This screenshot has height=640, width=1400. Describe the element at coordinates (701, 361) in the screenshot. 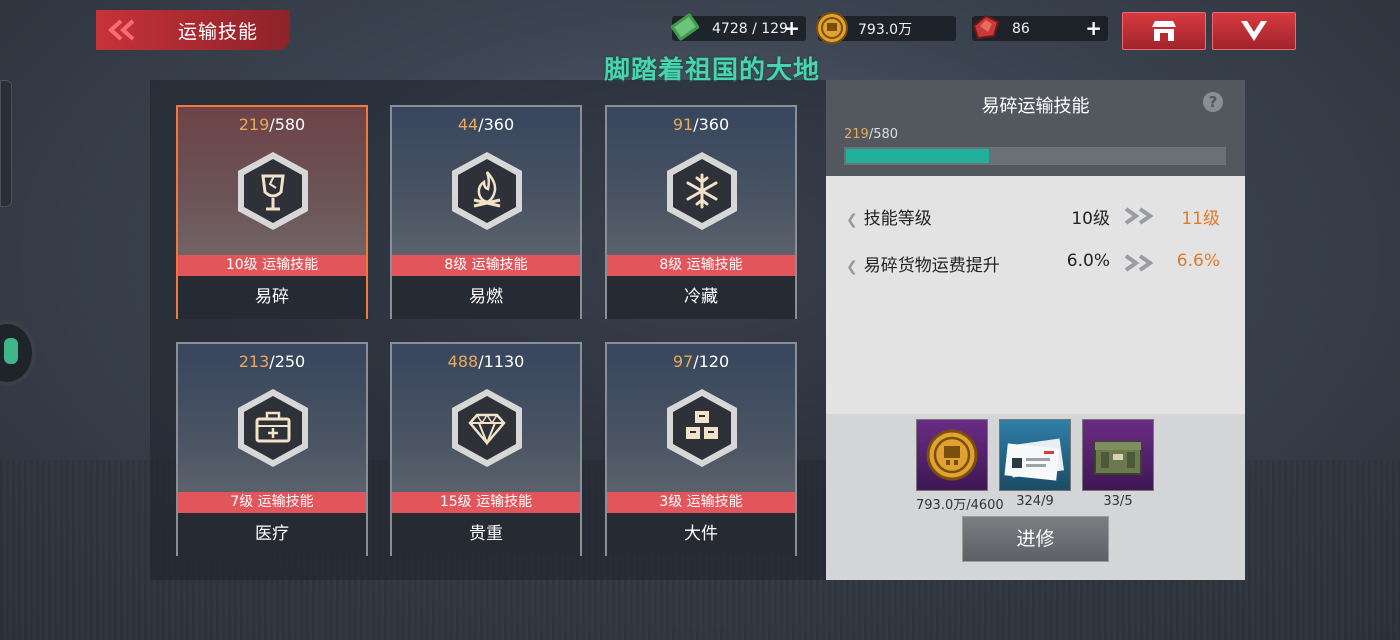

I see `skill-progress: 97/120` at that location.